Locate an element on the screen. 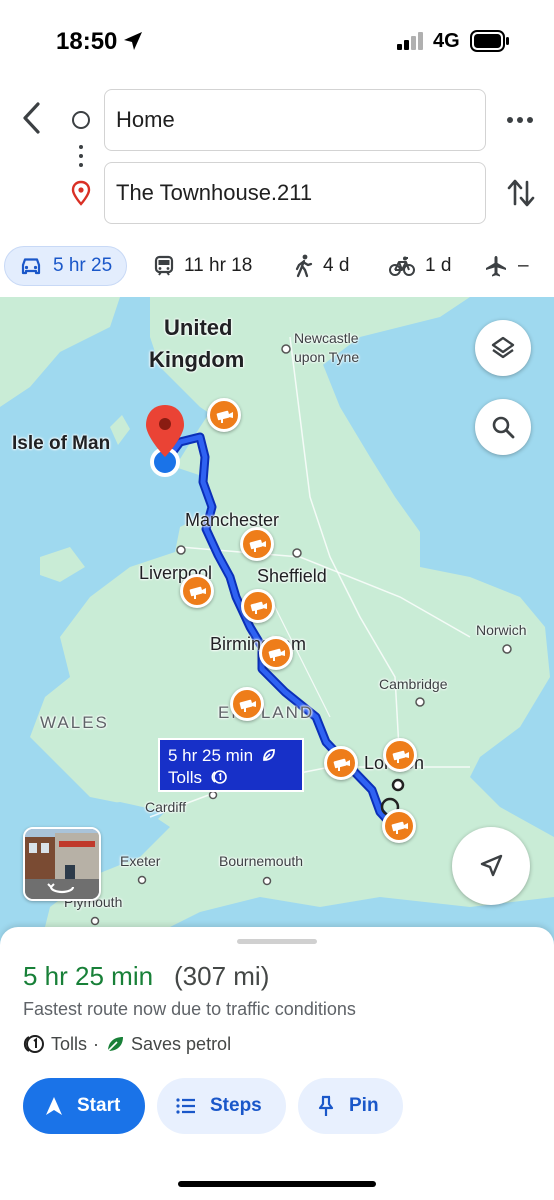  search-icon is located at coordinates (503, 427).